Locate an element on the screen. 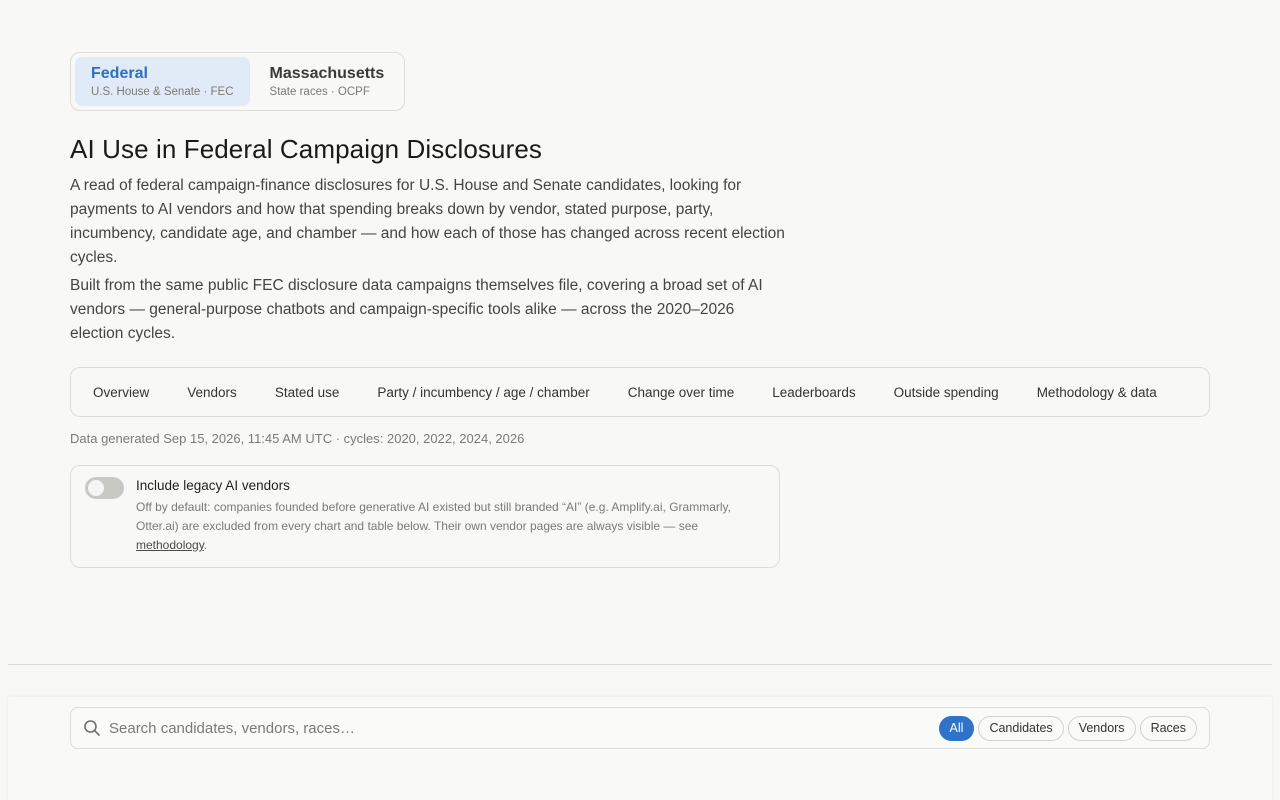 The width and height of the screenshot is (1280, 800). toggle-knob is located at coordinates (96, 488).